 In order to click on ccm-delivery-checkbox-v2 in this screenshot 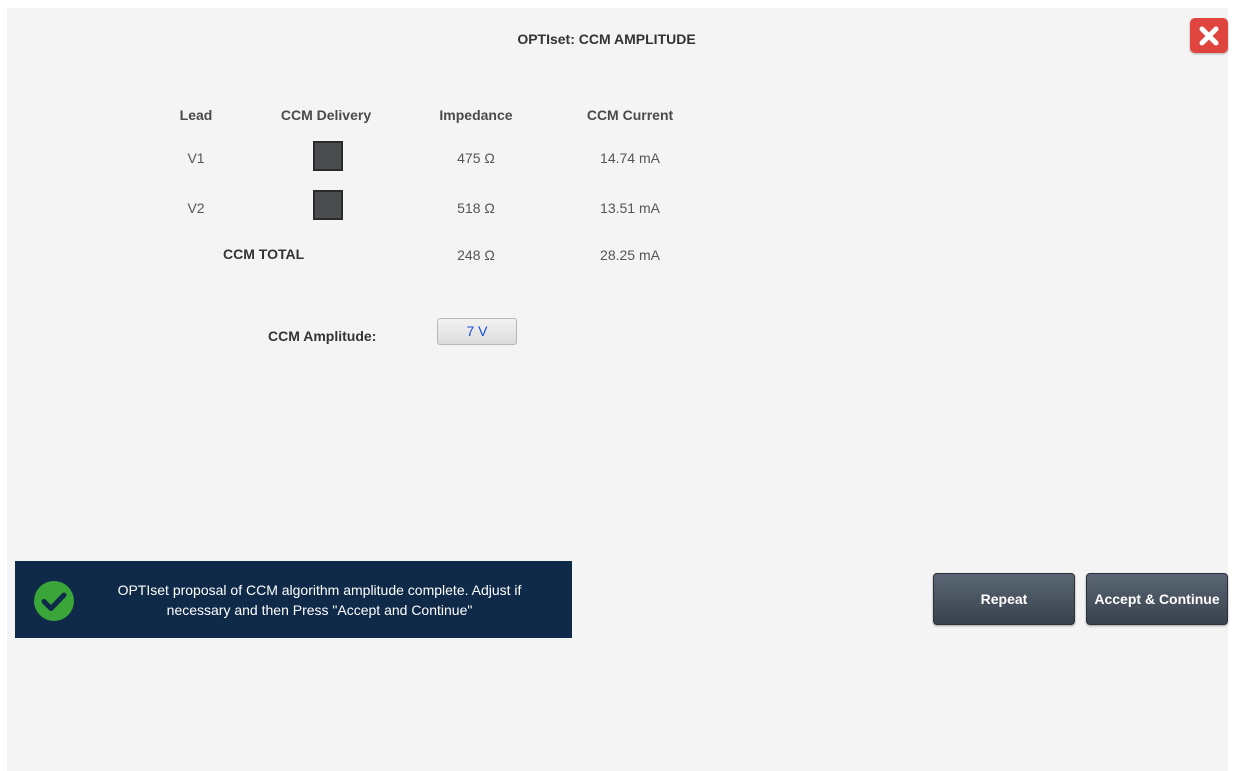, I will do `click(328, 205)`.